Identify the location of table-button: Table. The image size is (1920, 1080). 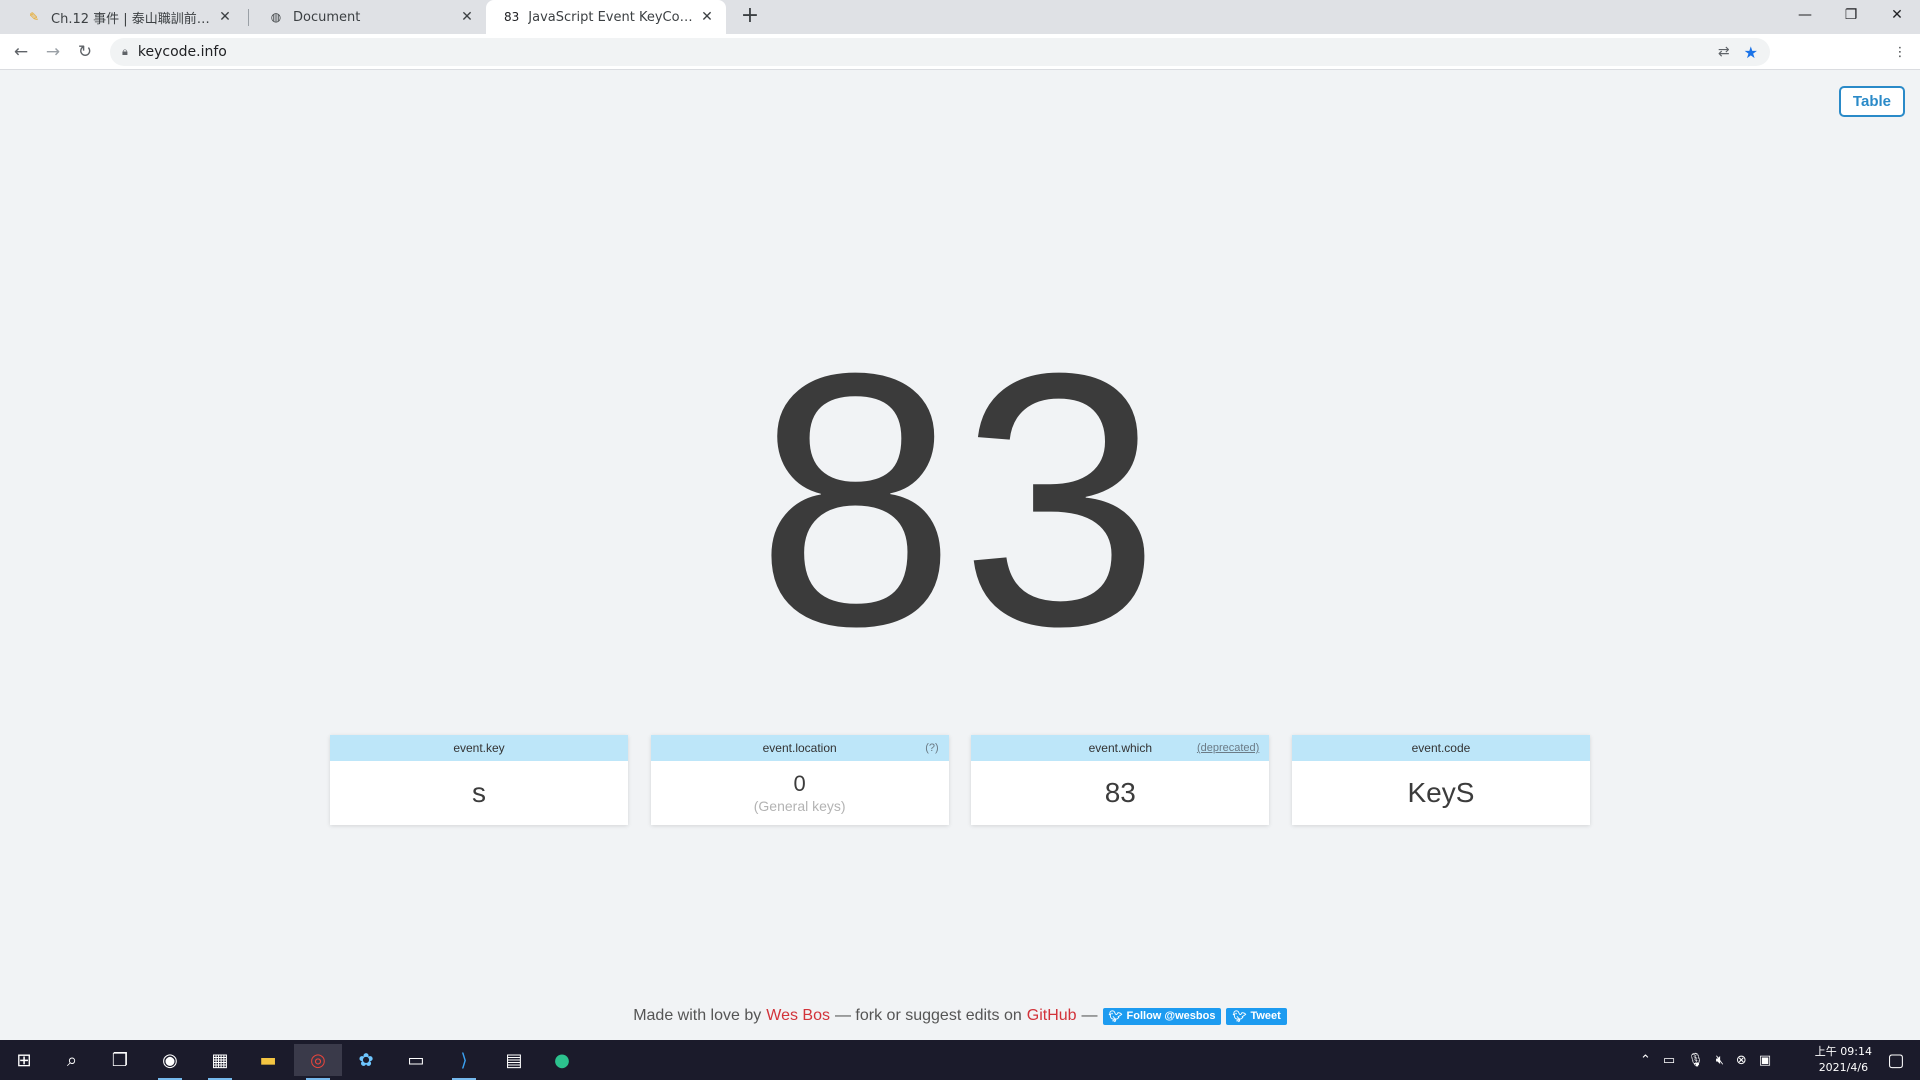
(1871, 101).